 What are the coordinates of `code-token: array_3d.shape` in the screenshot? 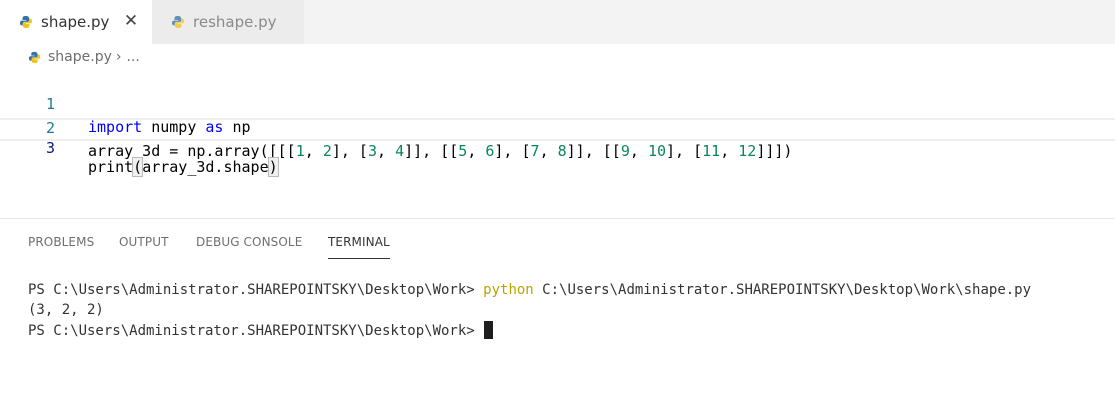 It's located at (205, 167).